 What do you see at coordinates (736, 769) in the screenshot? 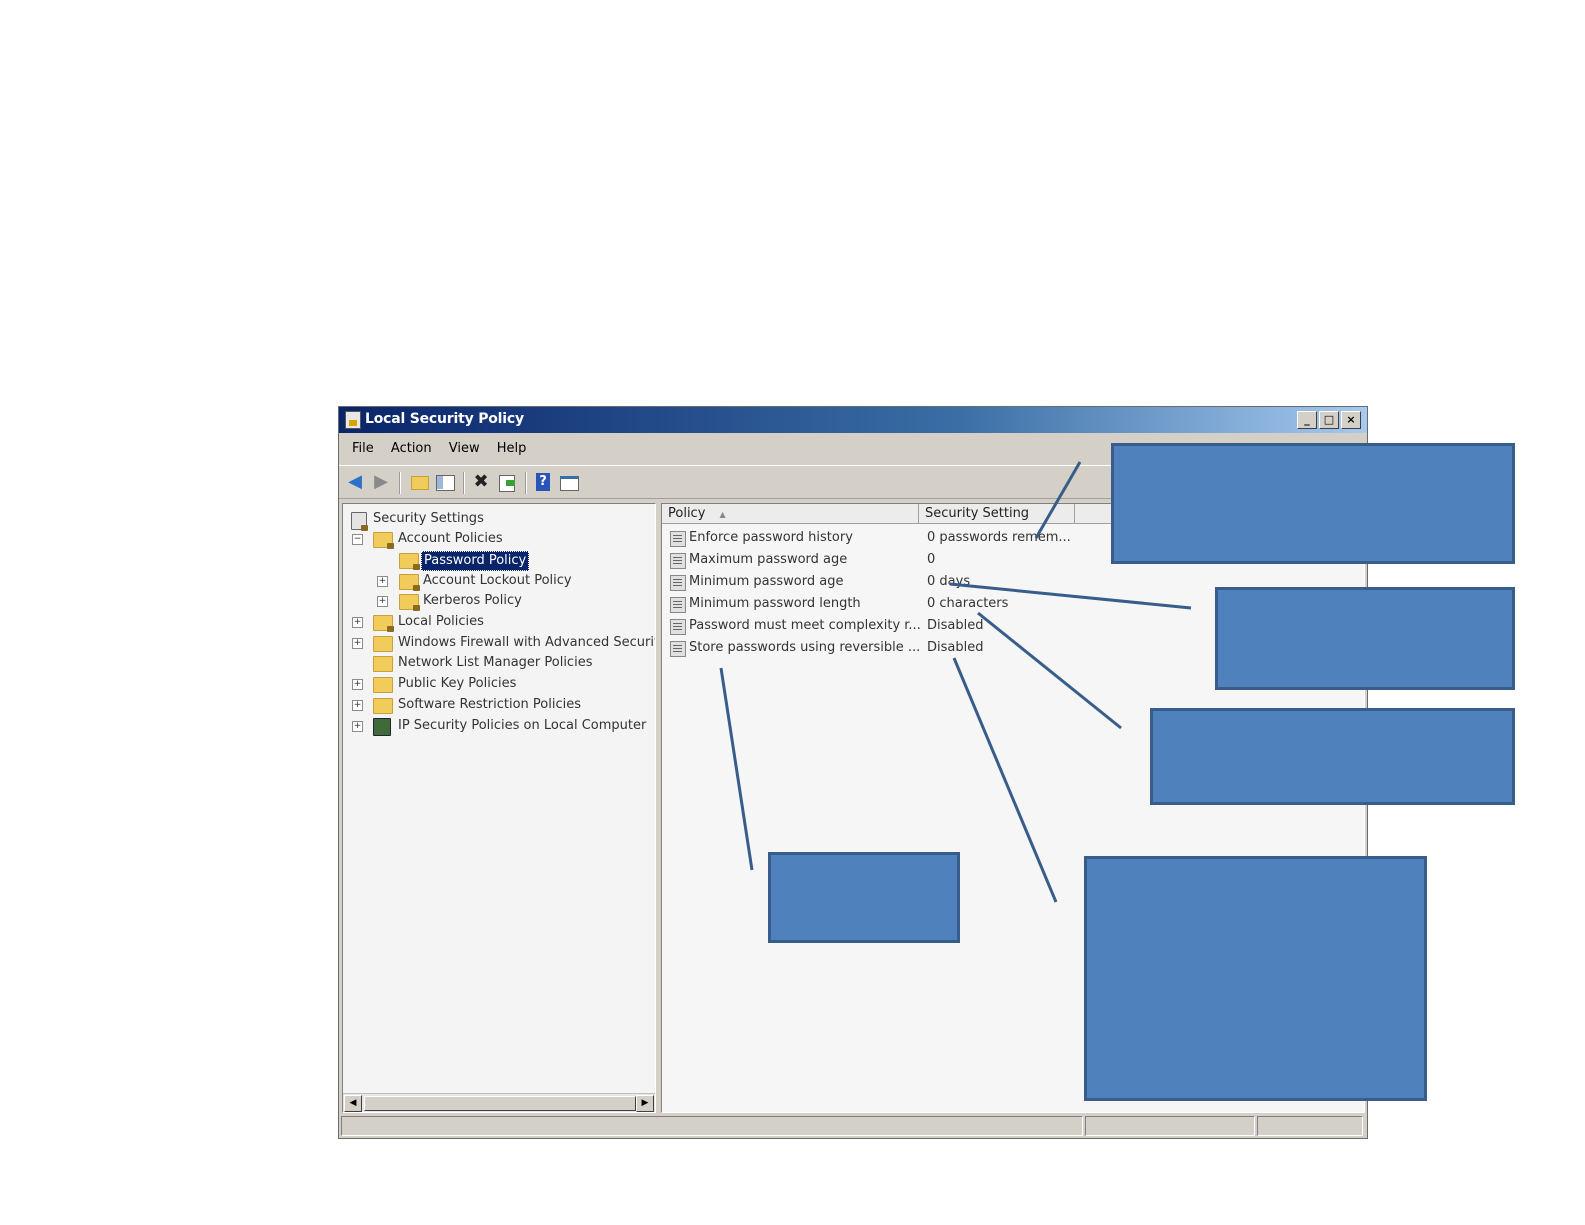
I see `leader-line-policy-list` at bounding box center [736, 769].